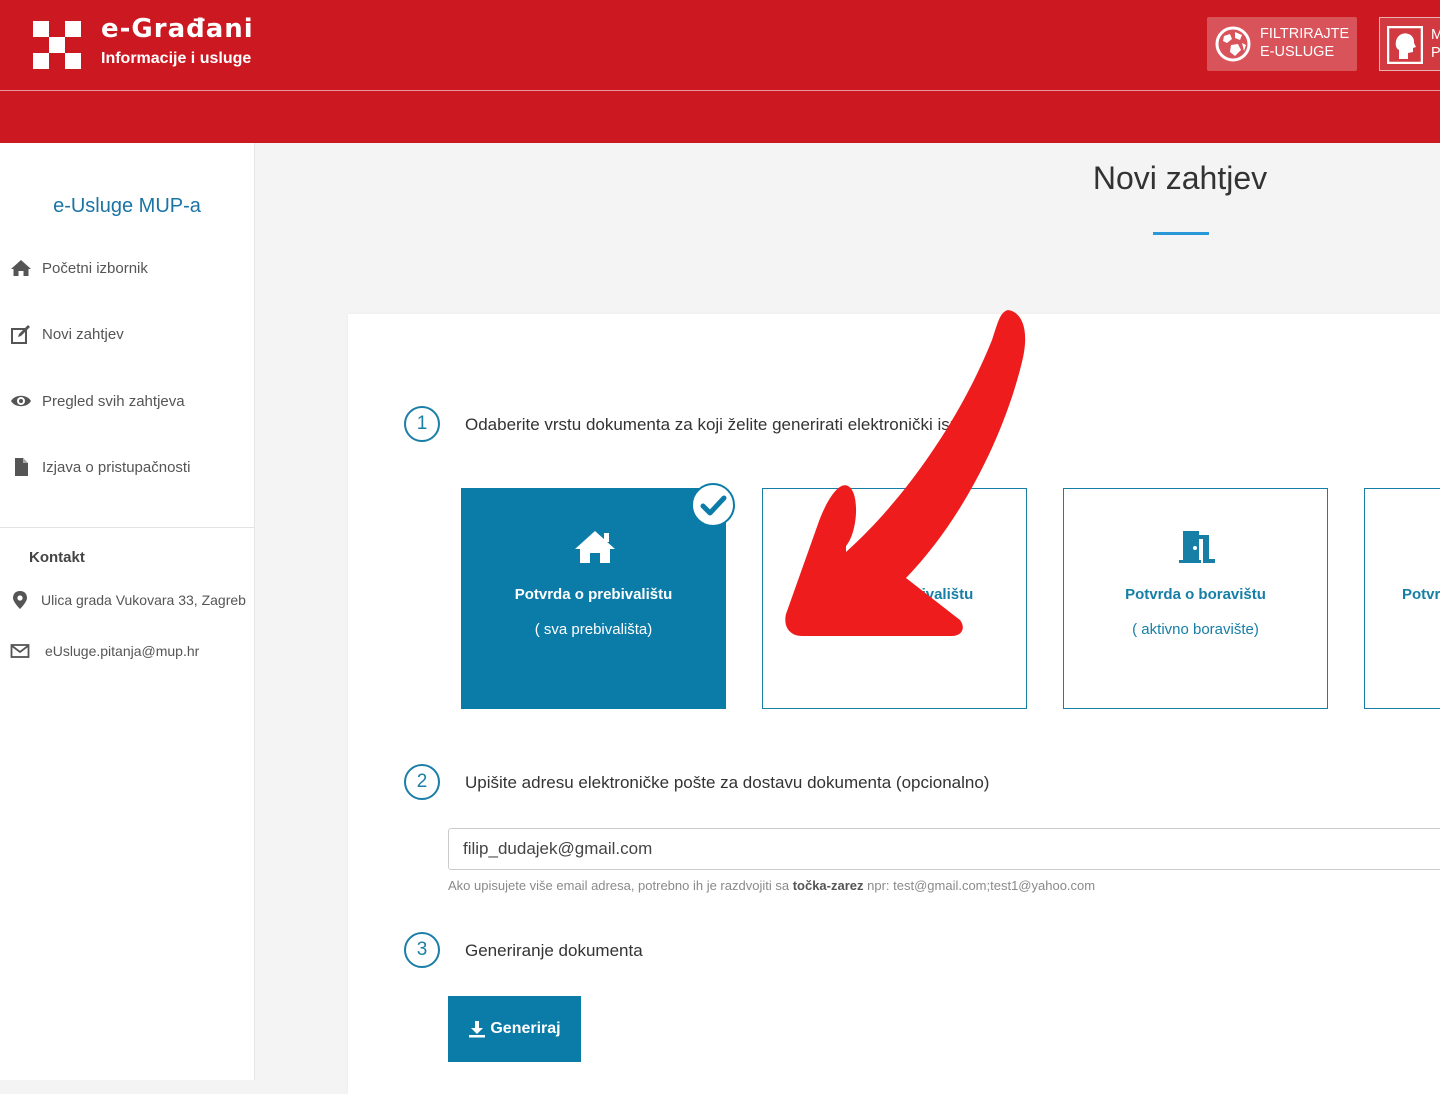 This screenshot has width=1440, height=1094. Describe the element at coordinates (57, 45) in the screenshot. I see `croatian-checkerboard-logo` at that location.